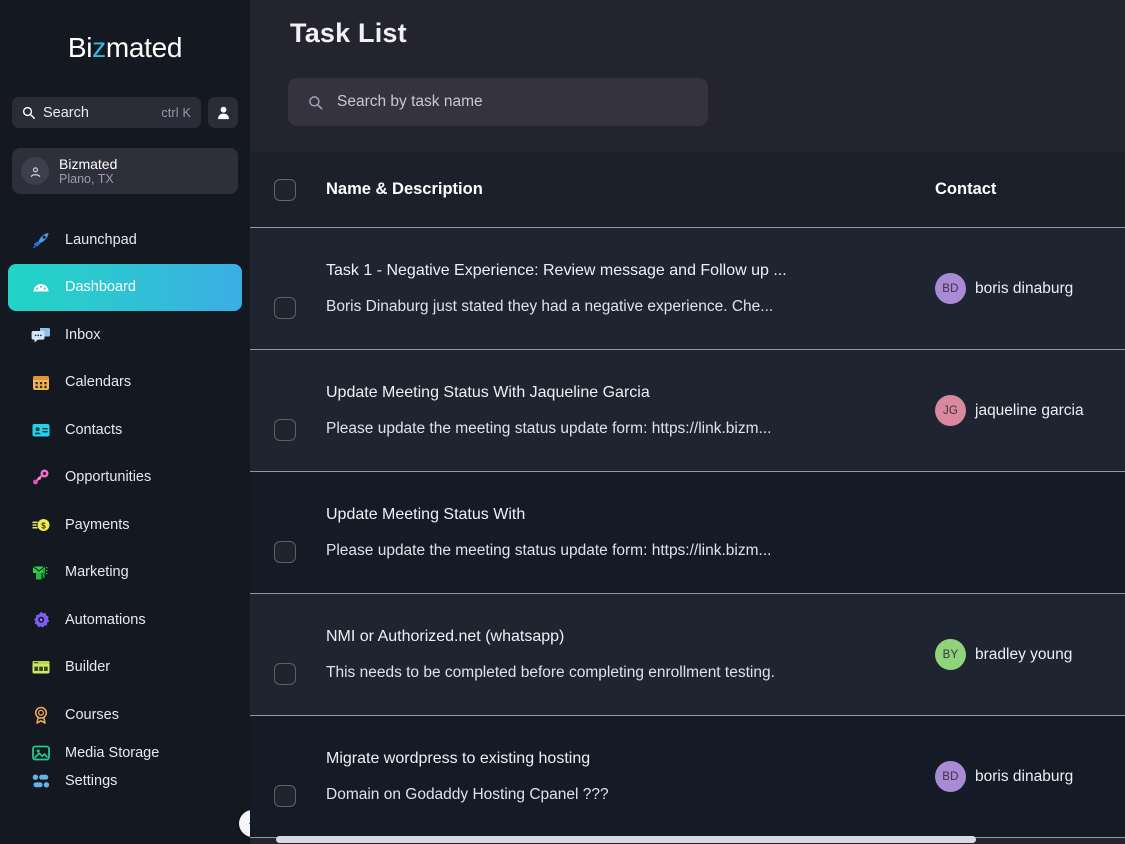  I want to click on sidebar-item-launchpad: Launchpad, so click(125, 240).